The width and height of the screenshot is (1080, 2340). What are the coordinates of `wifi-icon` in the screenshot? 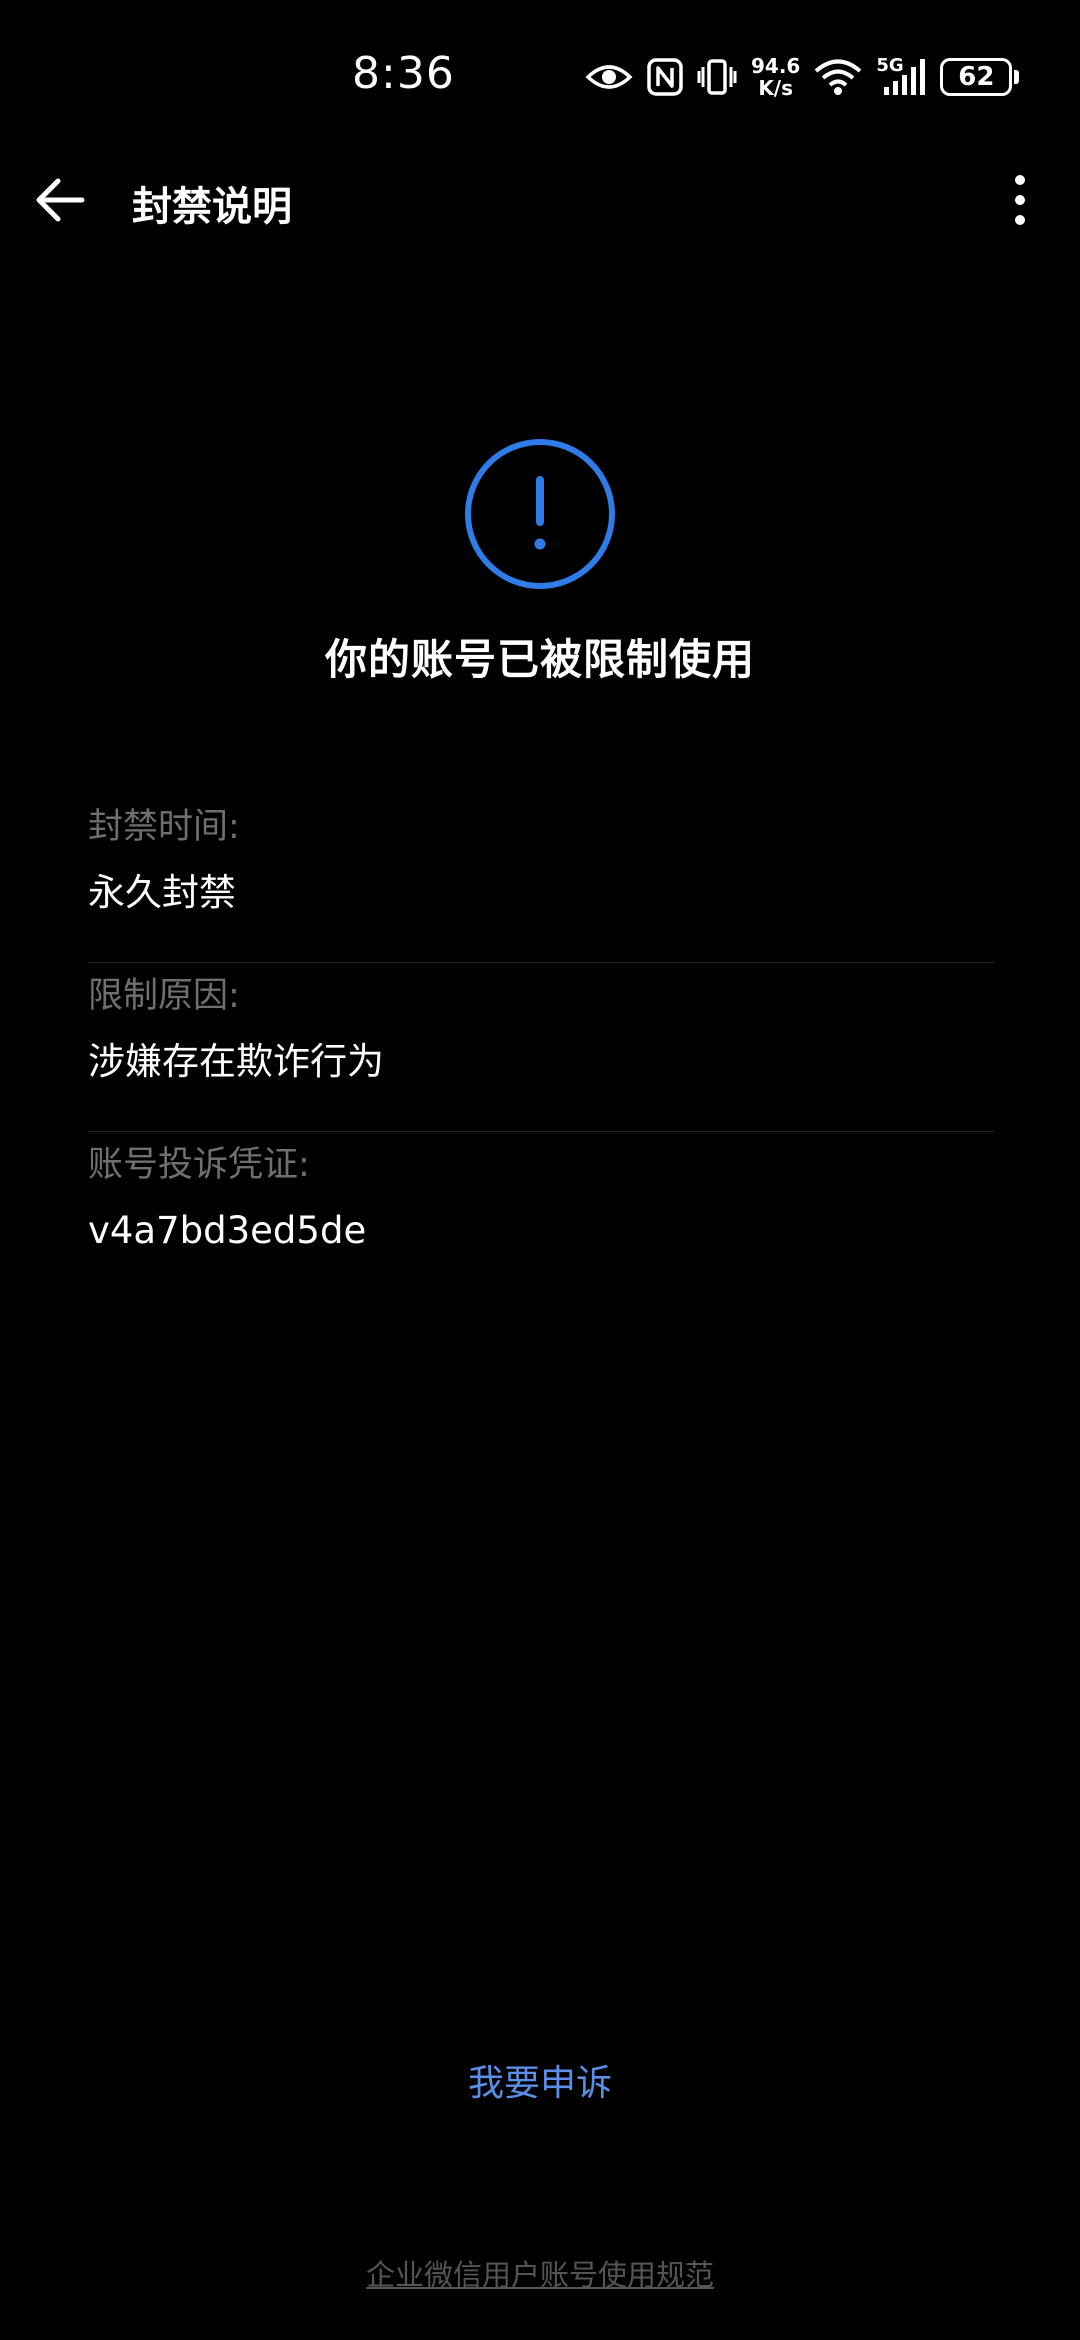 It's located at (838, 77).